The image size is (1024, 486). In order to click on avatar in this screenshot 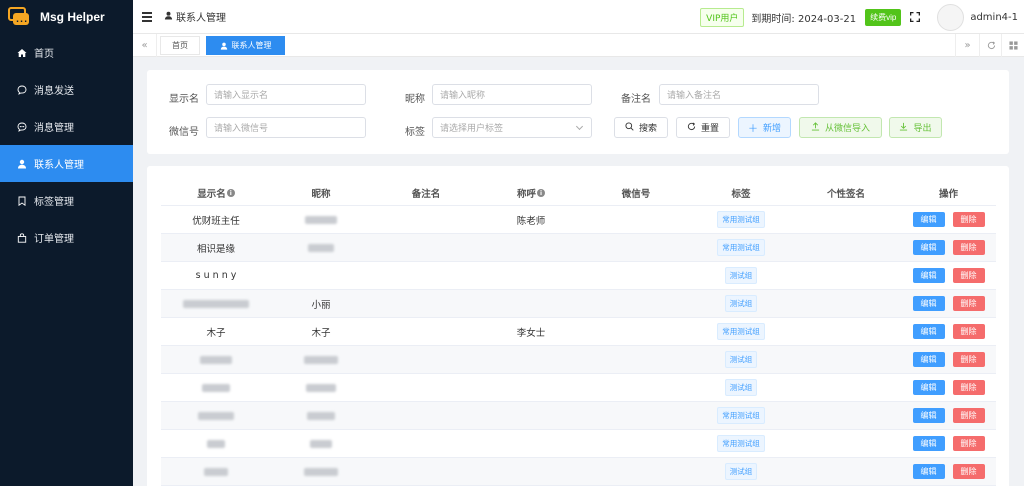, I will do `click(951, 17)`.